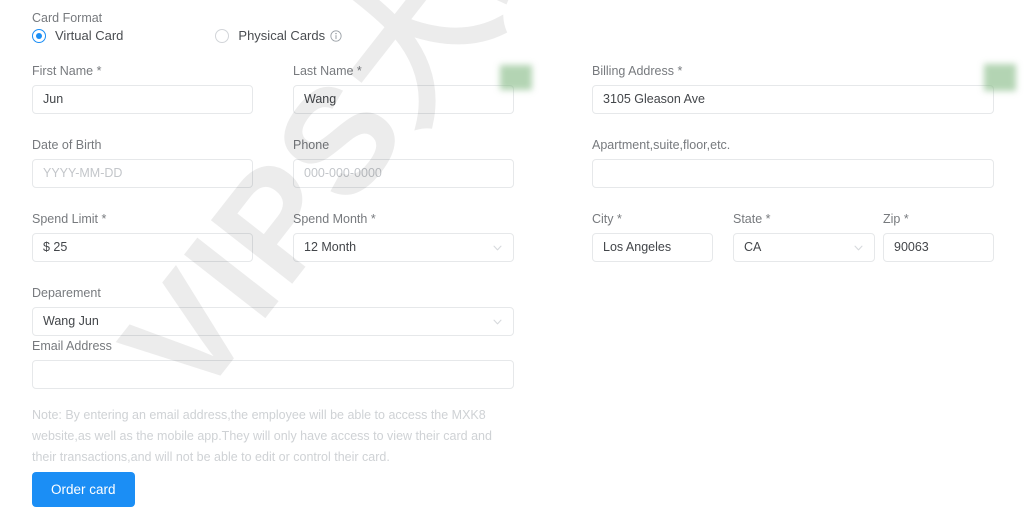 Image resolution: width=1024 pixels, height=514 pixels. I want to click on value-spend-limit: $ 25, so click(55, 247).